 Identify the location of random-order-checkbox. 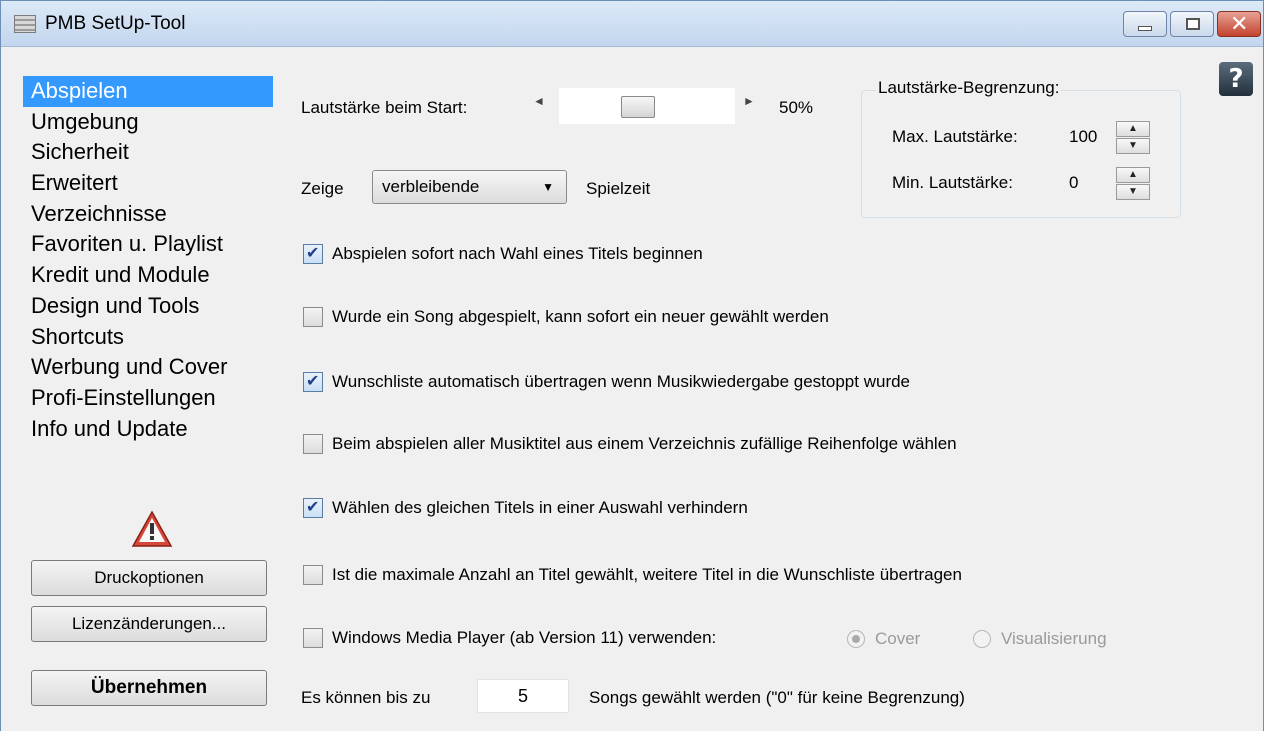
(313, 444).